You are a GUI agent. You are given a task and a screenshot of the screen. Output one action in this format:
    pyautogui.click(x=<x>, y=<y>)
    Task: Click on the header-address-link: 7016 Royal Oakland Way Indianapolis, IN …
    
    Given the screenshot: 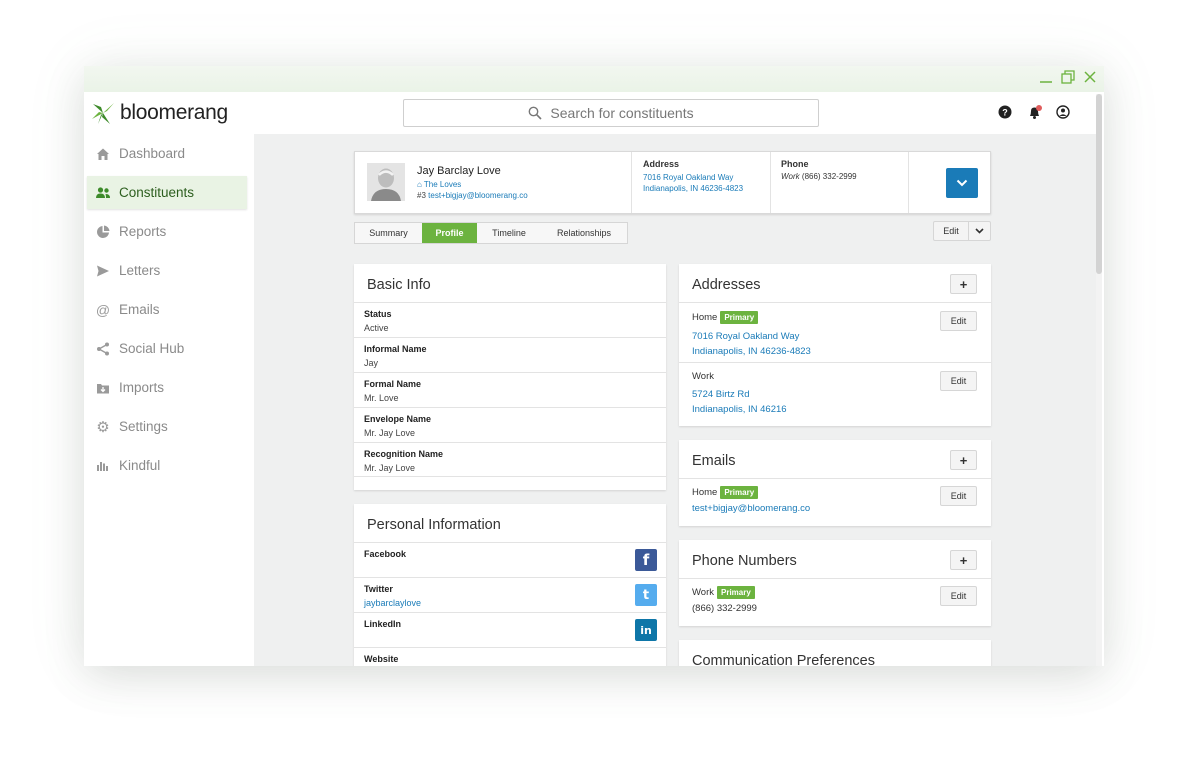 What is the action you would take?
    pyautogui.click(x=693, y=183)
    